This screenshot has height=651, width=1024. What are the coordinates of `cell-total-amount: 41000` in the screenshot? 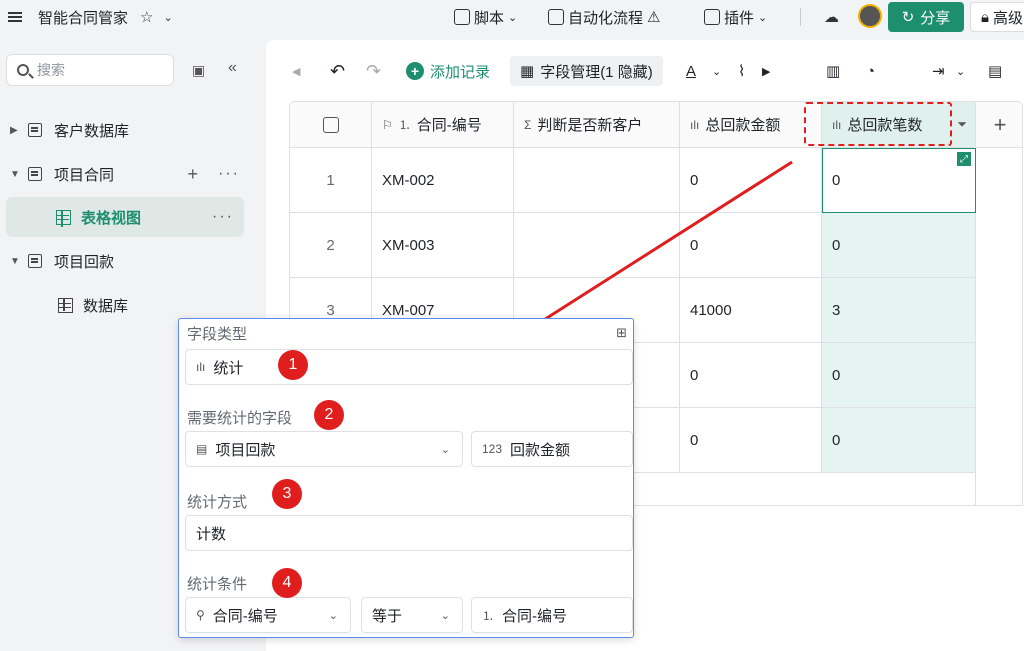 It's located at (751, 310).